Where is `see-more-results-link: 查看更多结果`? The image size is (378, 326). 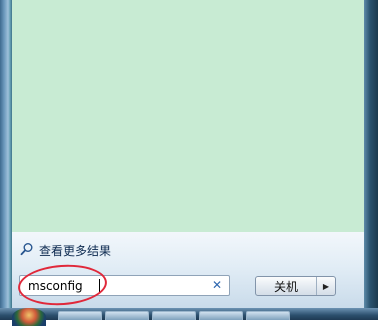 see-more-results-link: 查看更多结果 is located at coordinates (65, 250).